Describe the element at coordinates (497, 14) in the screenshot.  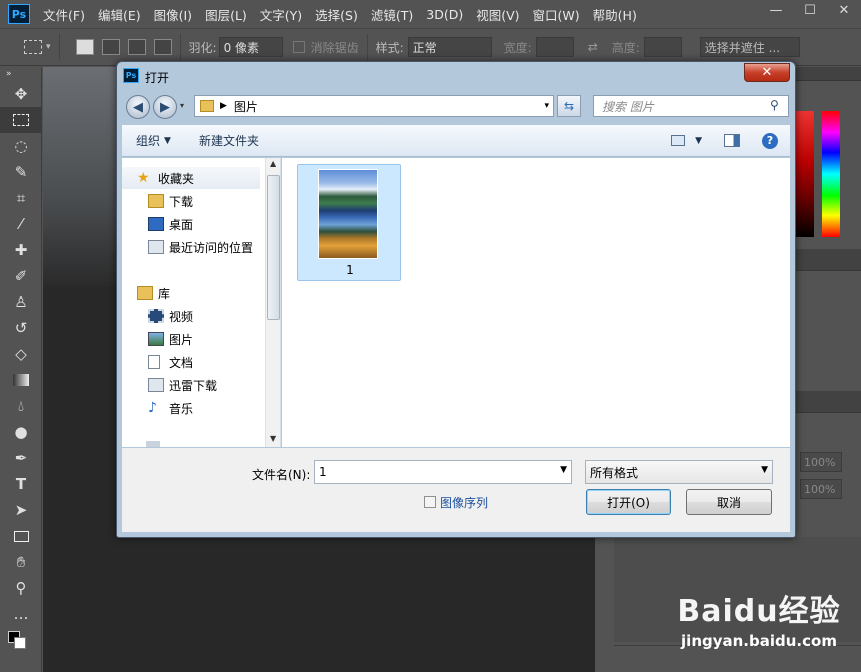
I see `menu-view: 视图(V)` at that location.